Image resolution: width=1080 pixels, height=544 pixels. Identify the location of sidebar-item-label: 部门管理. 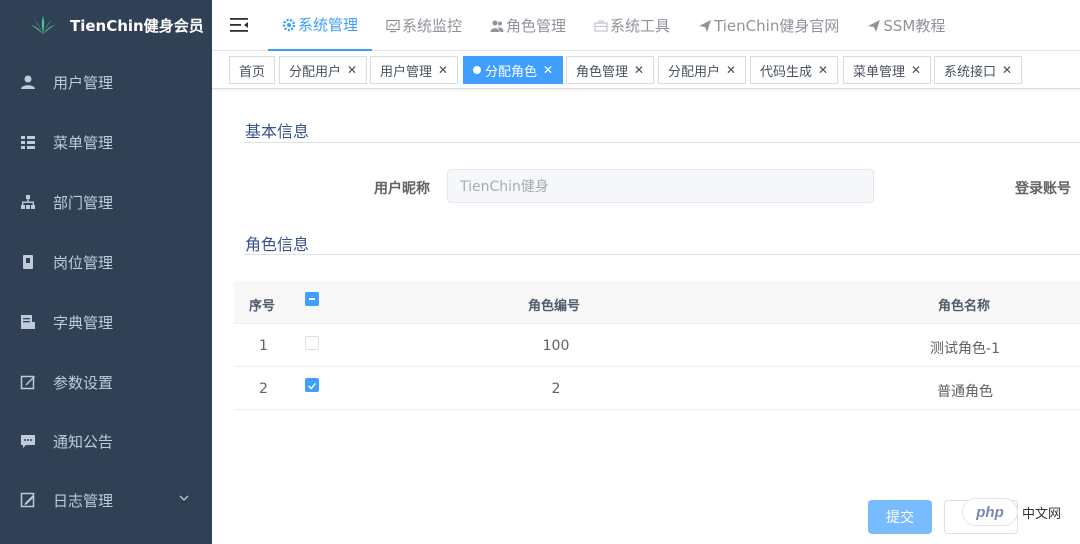
(83, 202).